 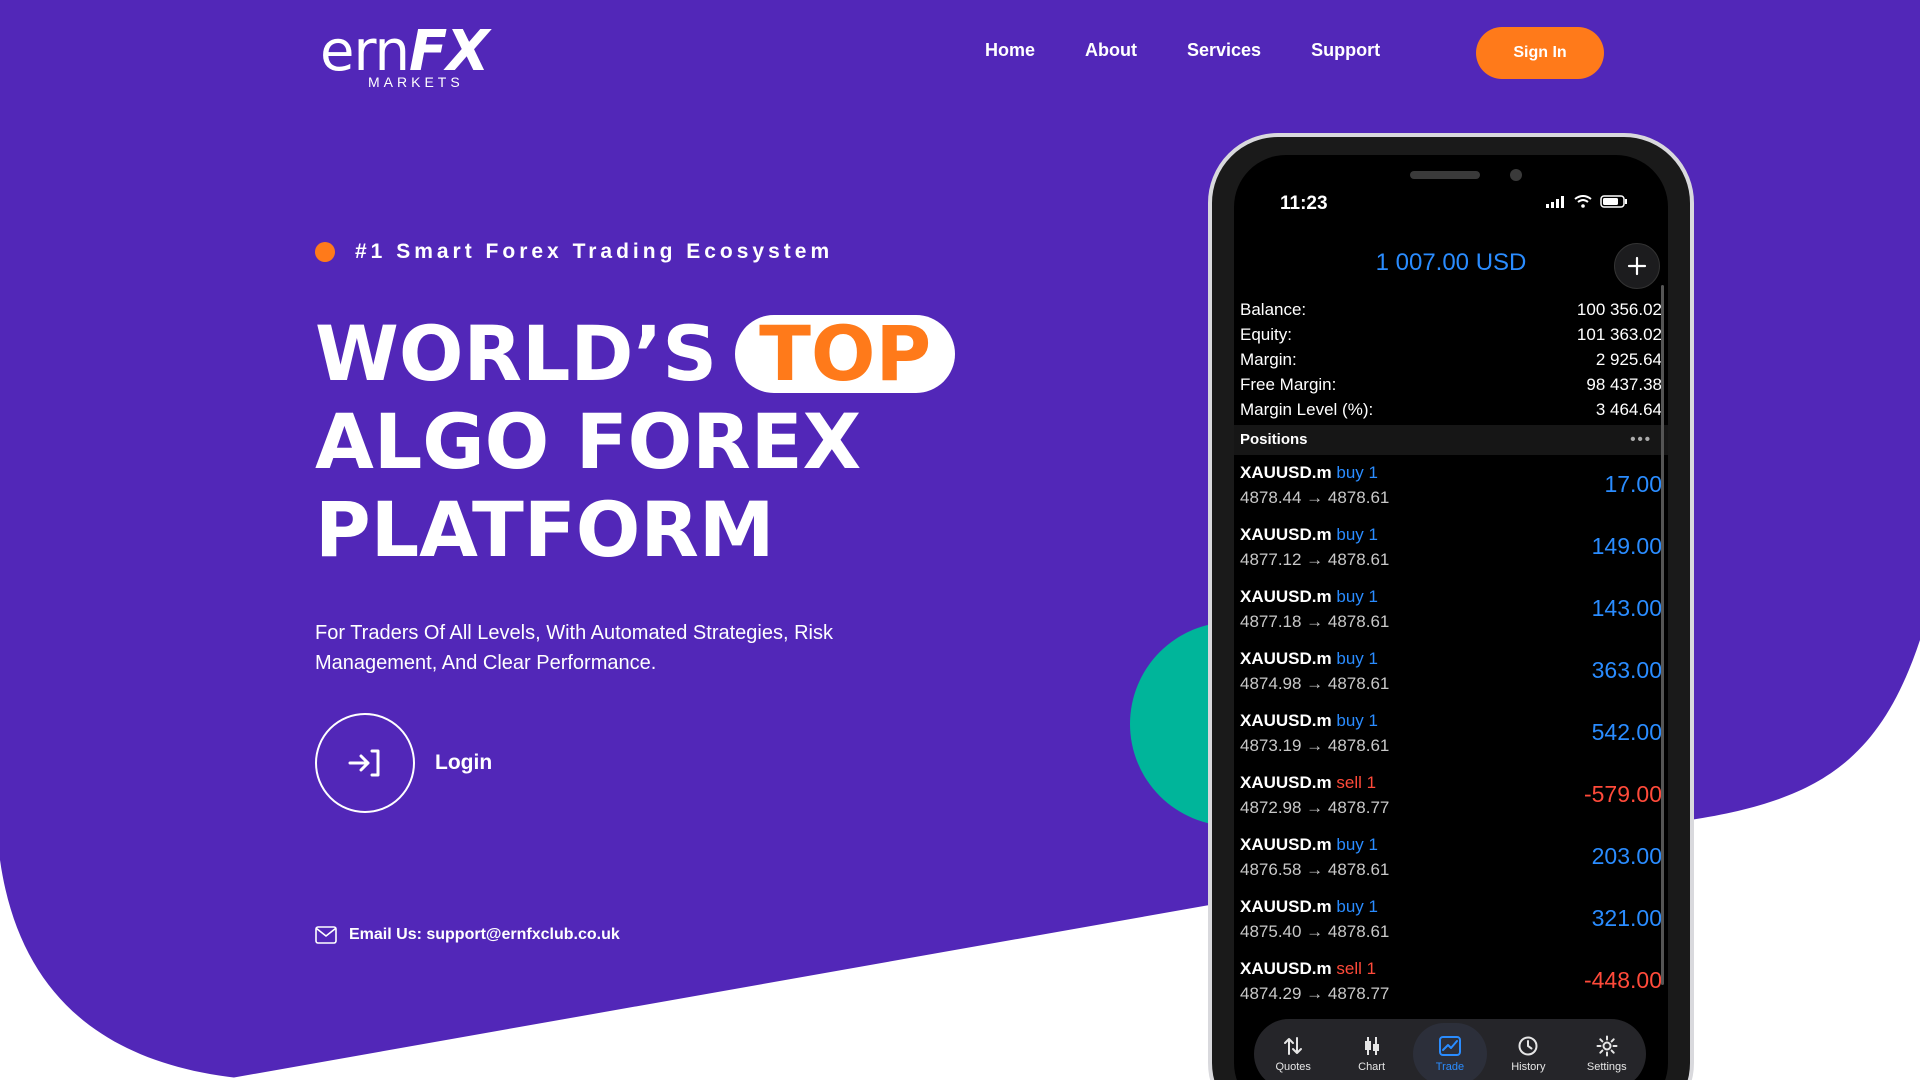 What do you see at coordinates (416, 82) in the screenshot?
I see `logo-subtitle: MARKETS` at bounding box center [416, 82].